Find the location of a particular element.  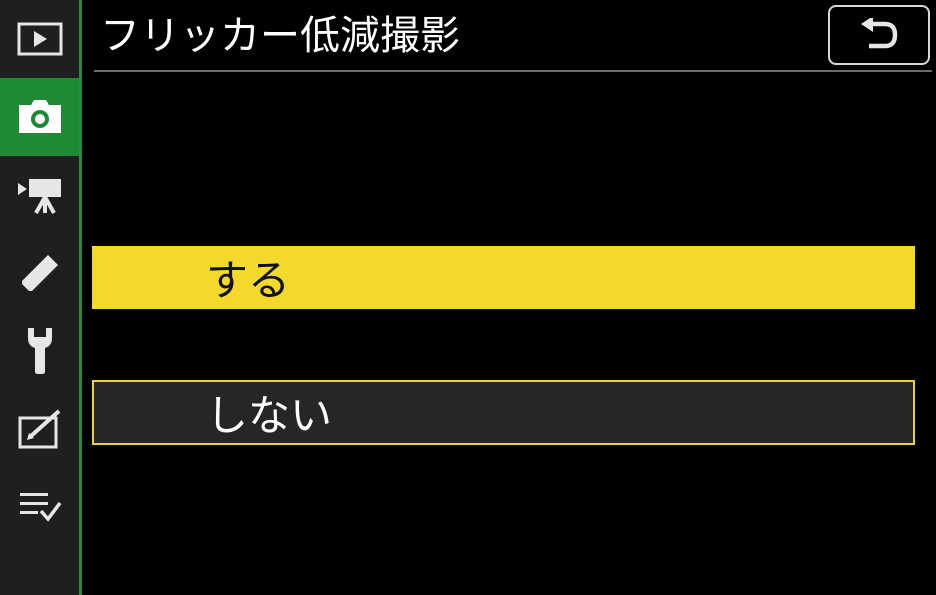

sidebar is located at coordinates (41, 297).